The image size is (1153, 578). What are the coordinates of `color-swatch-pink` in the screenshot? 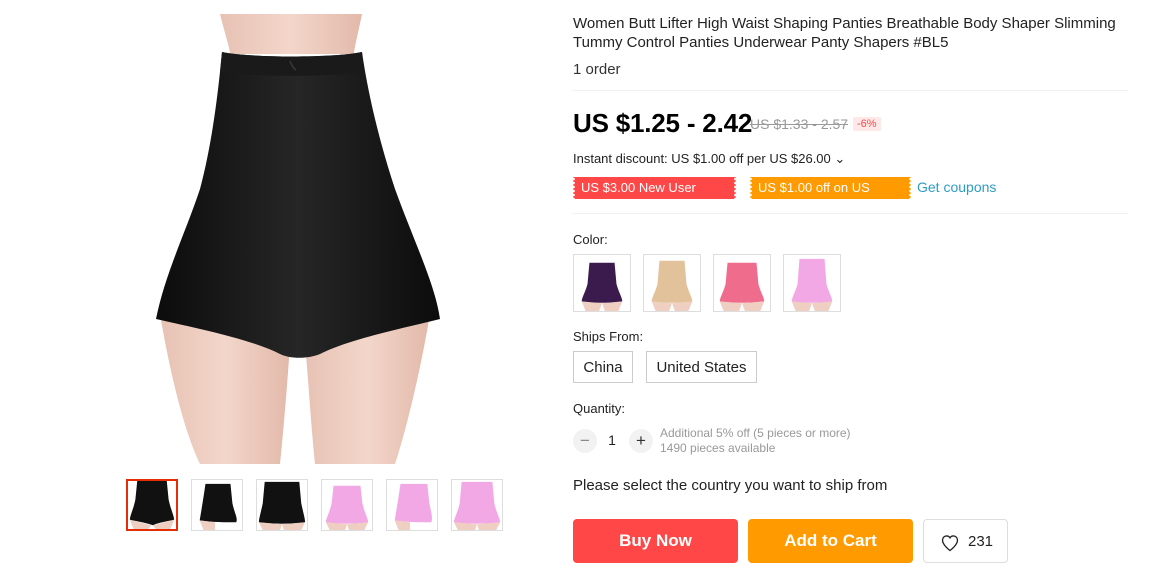 It's located at (812, 283).